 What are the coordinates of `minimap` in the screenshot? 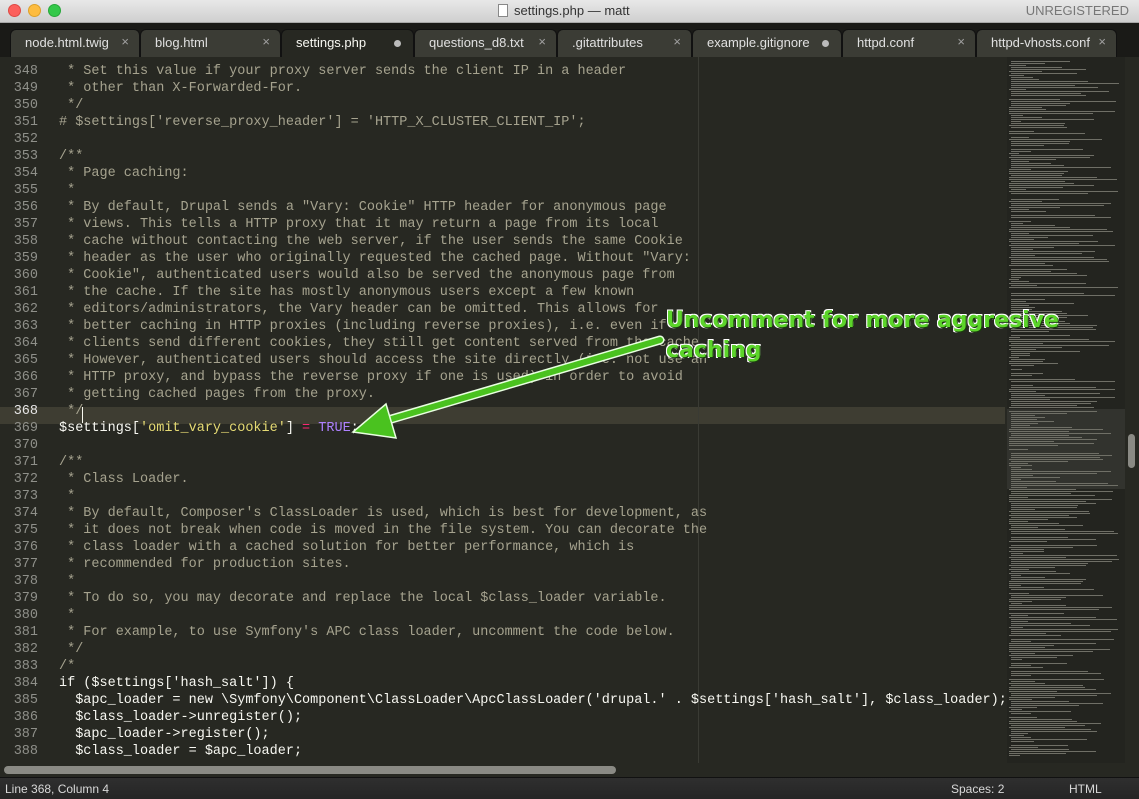 It's located at (1066, 410).